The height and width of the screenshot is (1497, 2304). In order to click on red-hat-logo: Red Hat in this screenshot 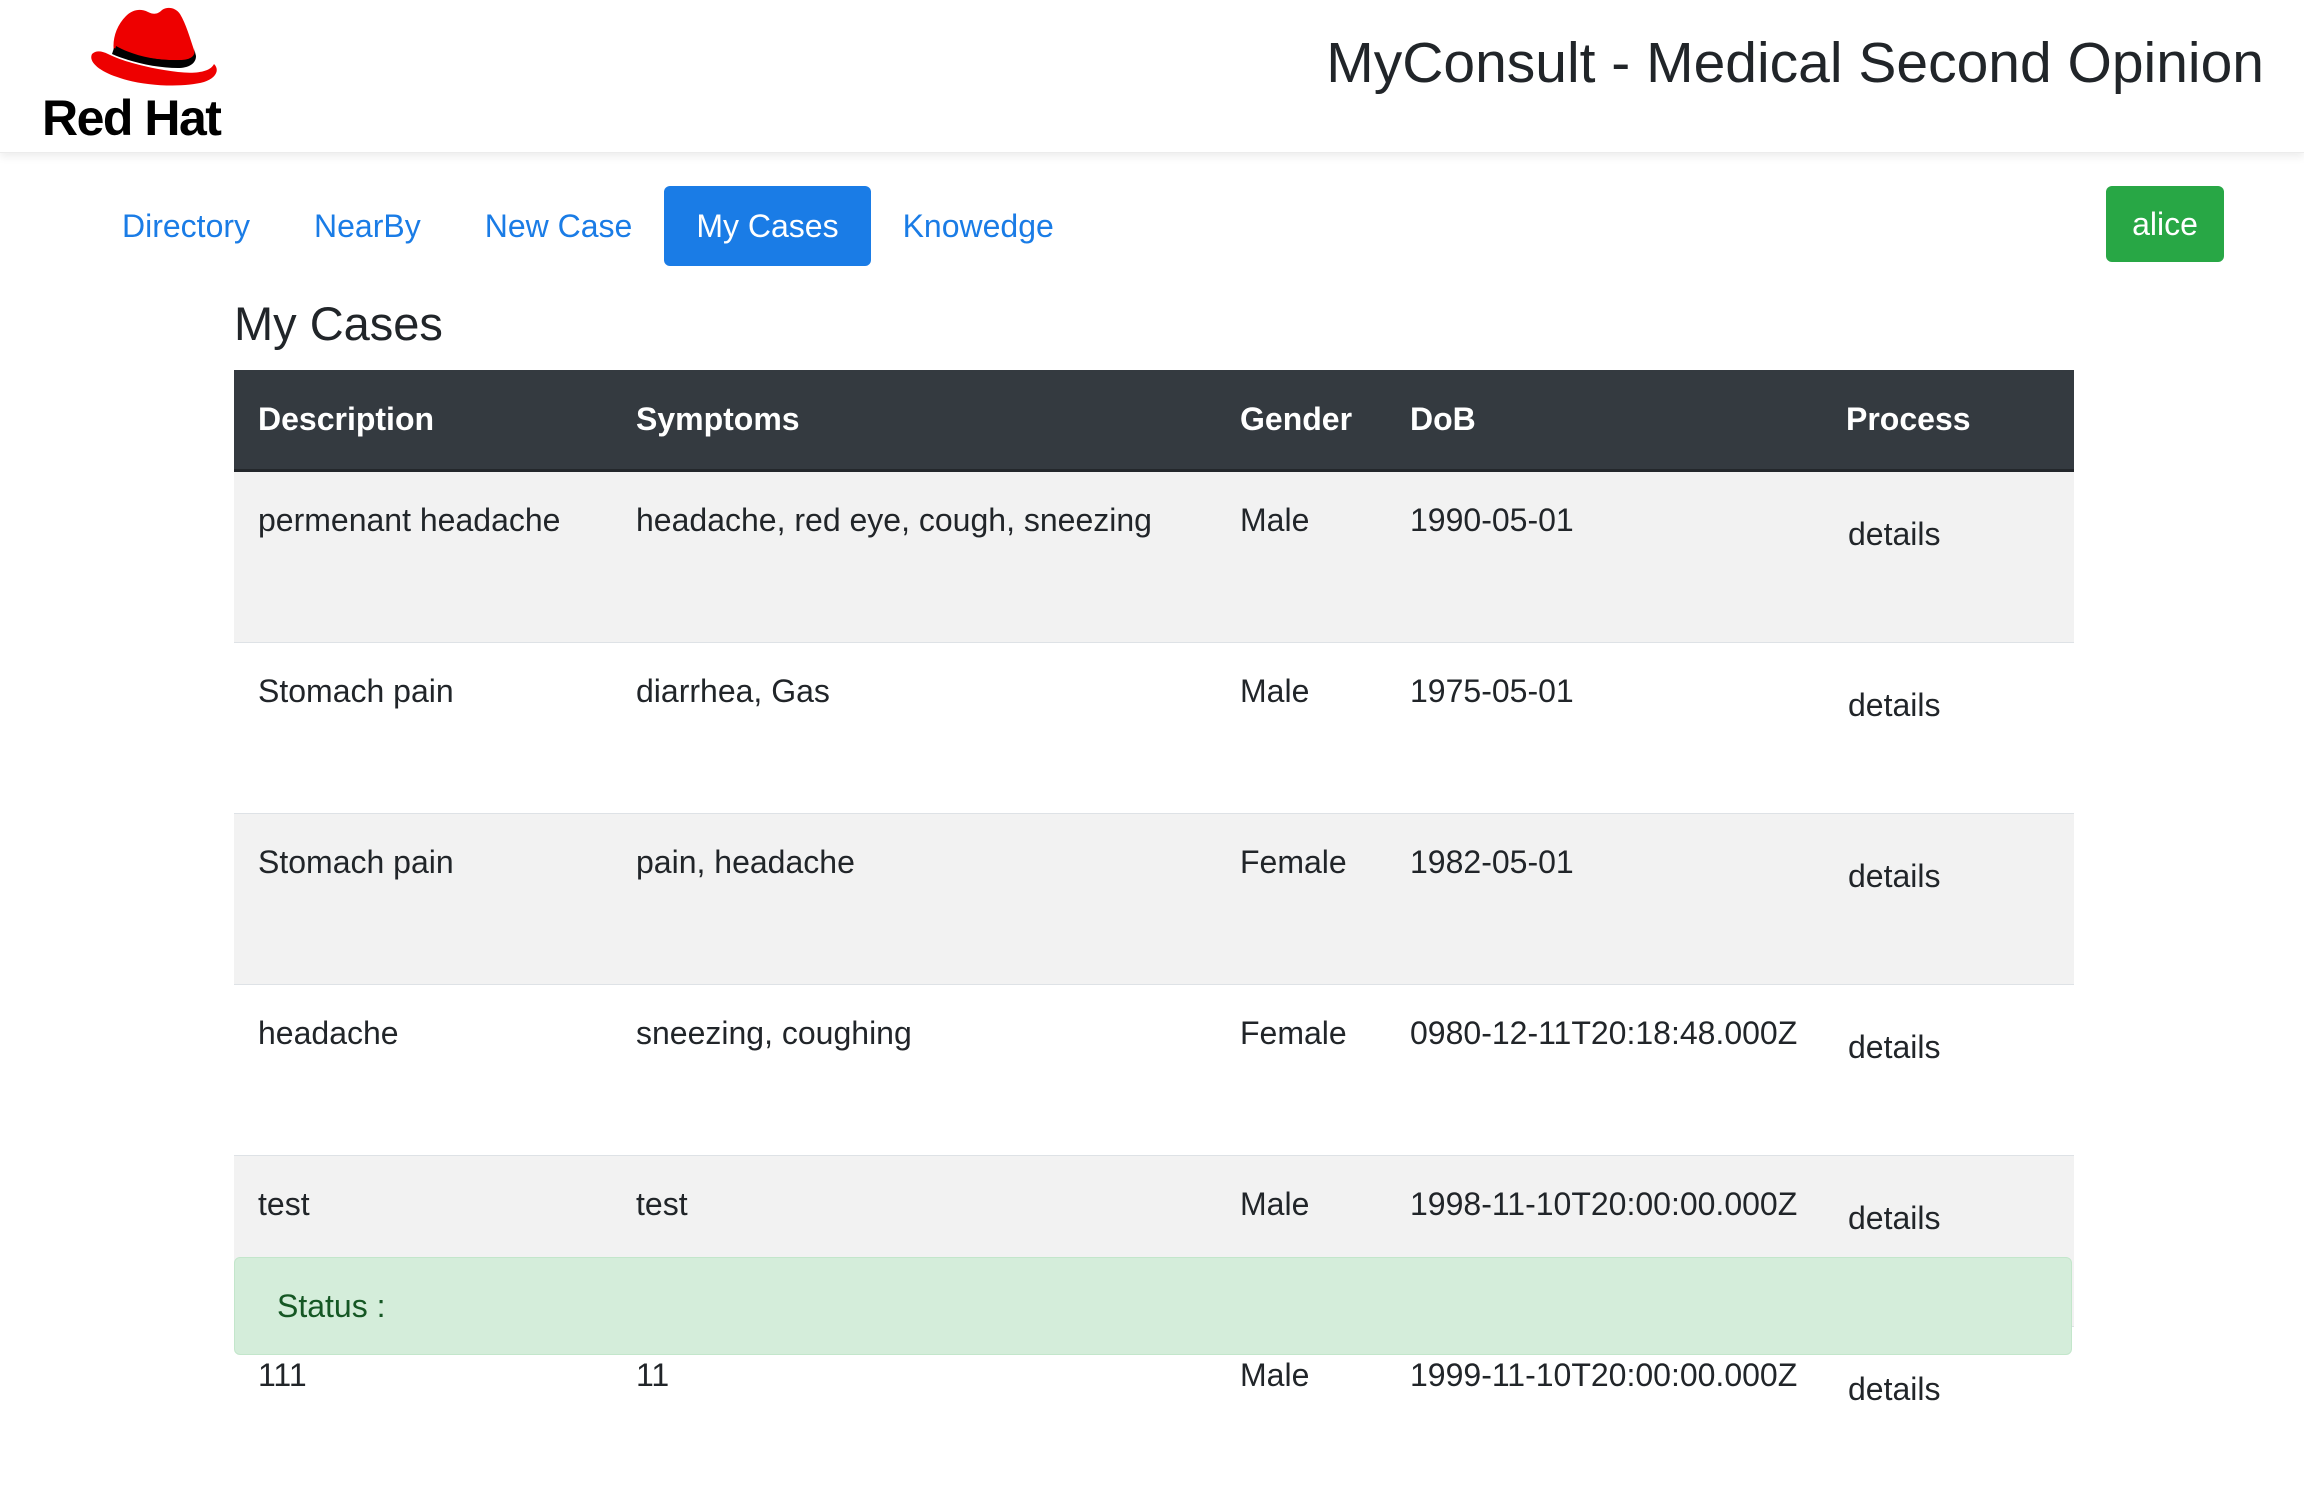, I will do `click(145, 76)`.